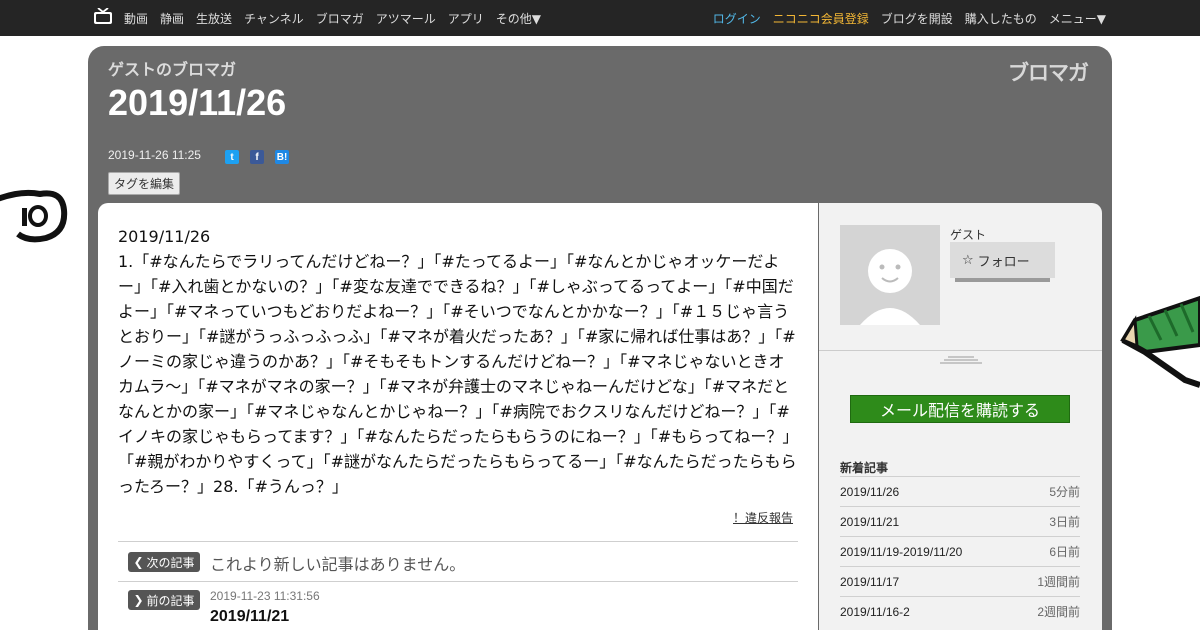 This screenshot has height=630, width=1200. I want to click on recent-article-title: 2019/11/17, so click(870, 581).